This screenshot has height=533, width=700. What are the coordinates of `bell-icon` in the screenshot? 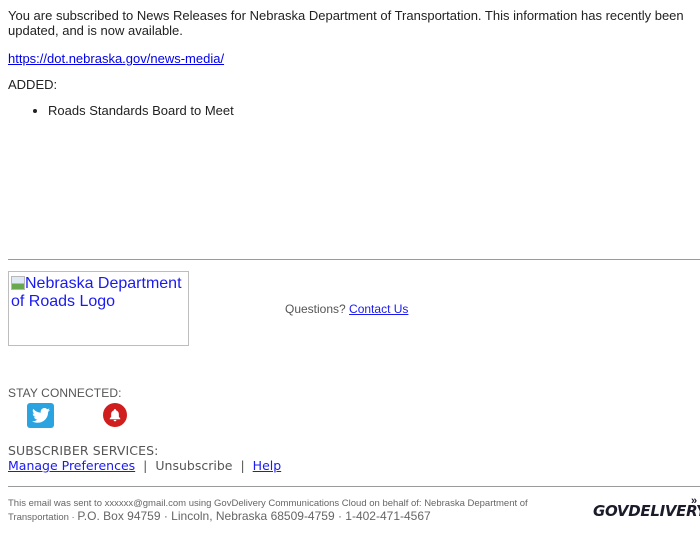 It's located at (115, 415).